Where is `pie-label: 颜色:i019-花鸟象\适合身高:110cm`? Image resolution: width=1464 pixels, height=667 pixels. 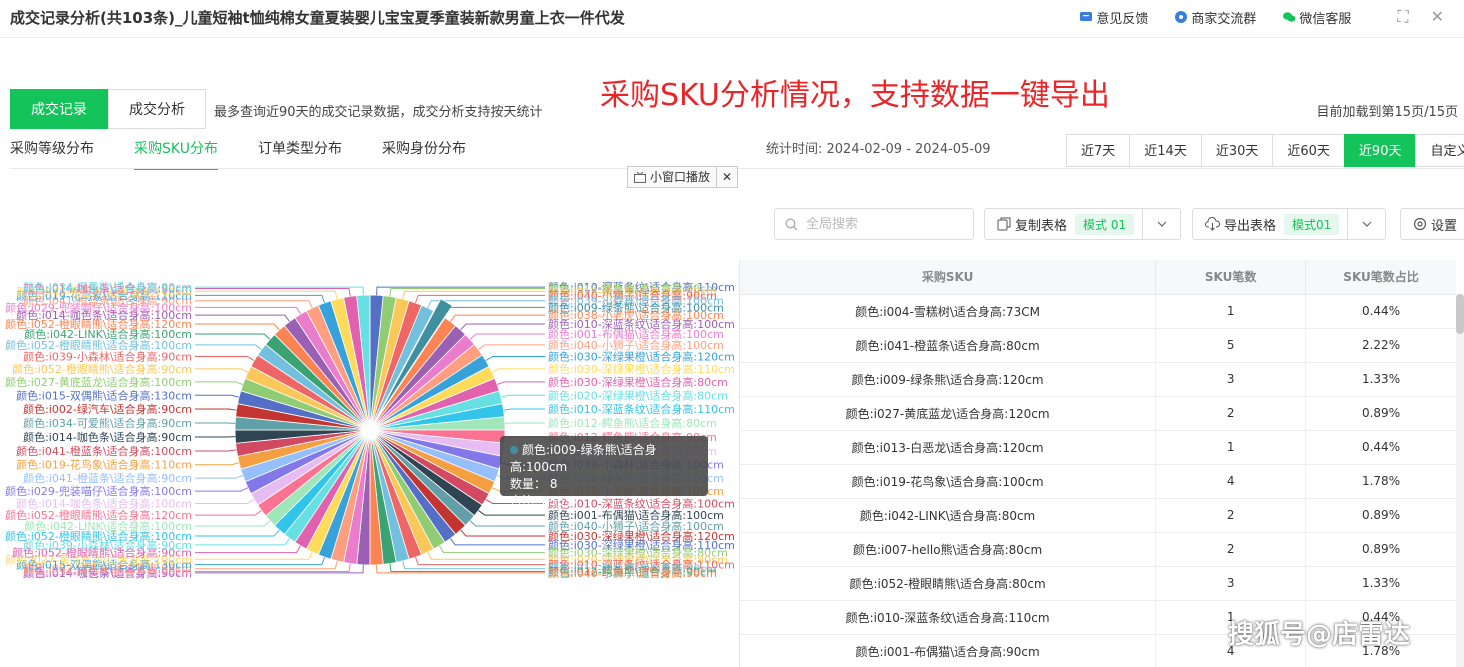 pie-label: 颜色:i019-花鸟象\适合身高:110cm is located at coordinates (104, 465).